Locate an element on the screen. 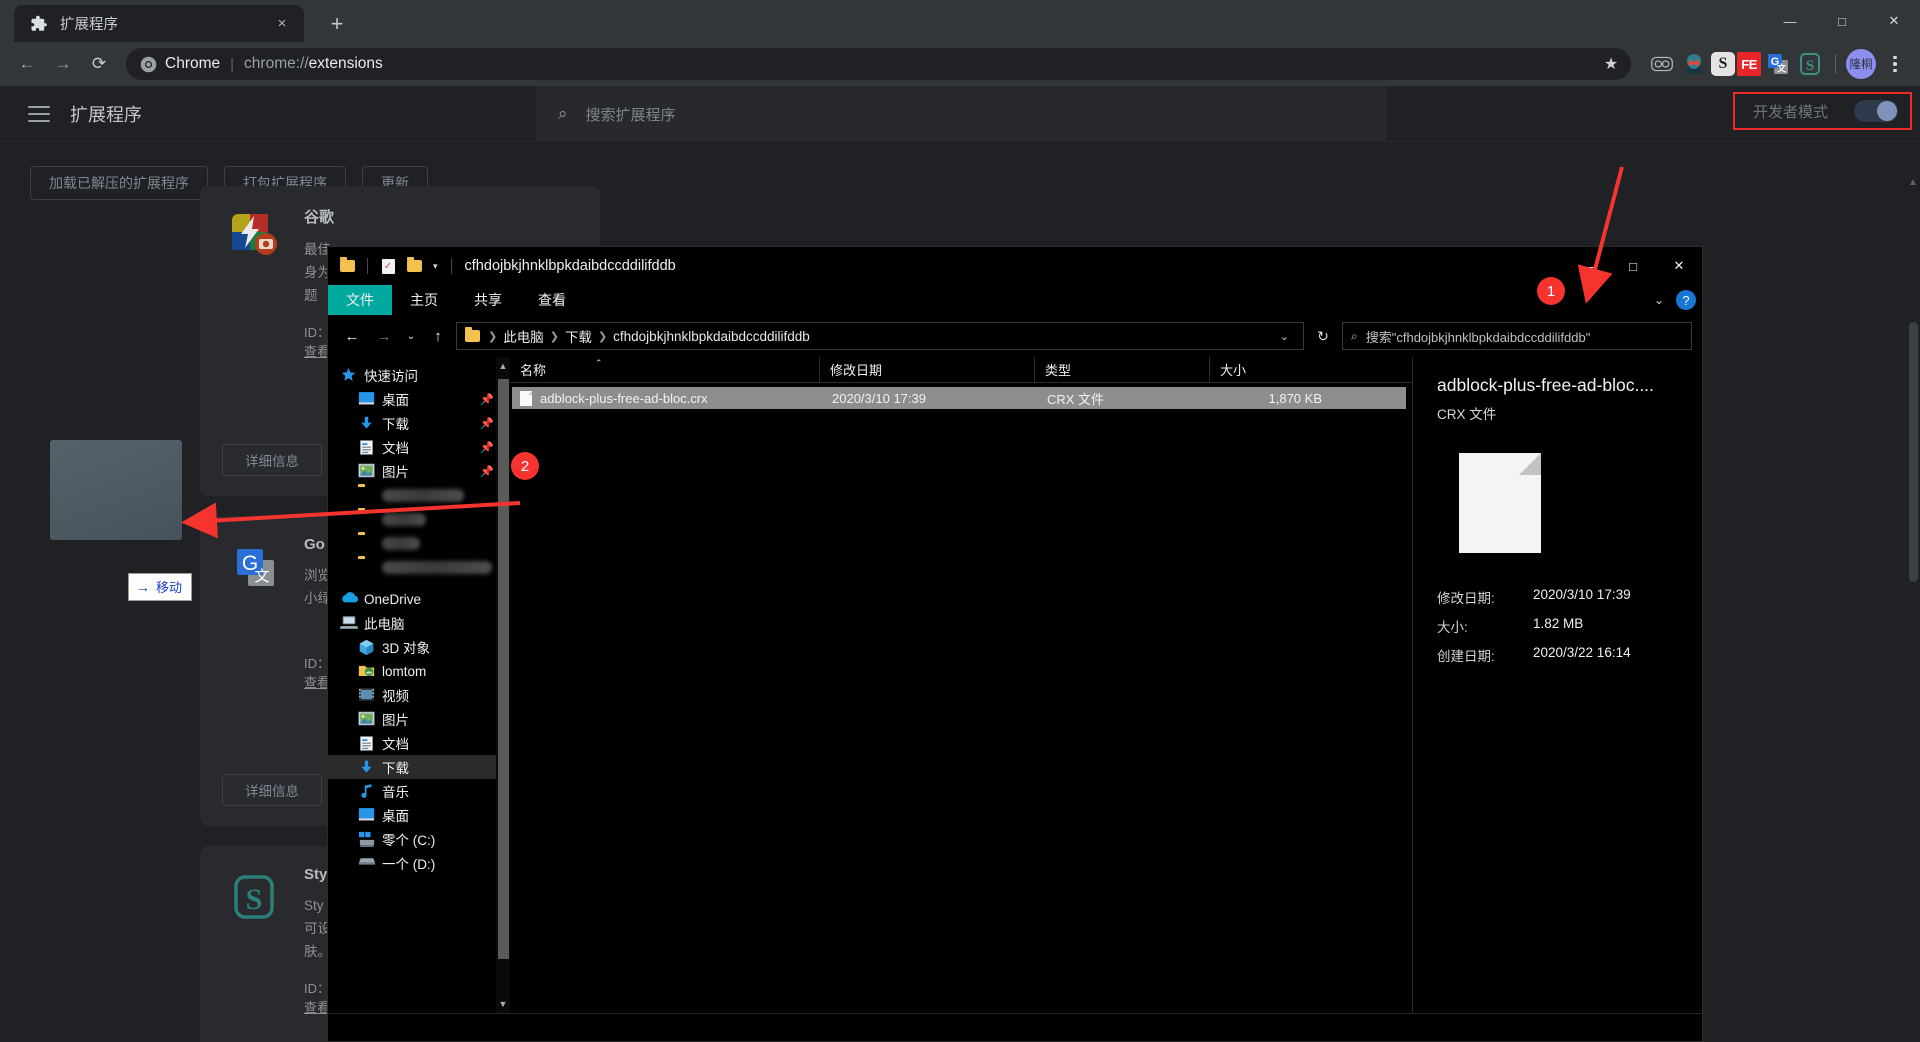  minimize-button: — is located at coordinates (1790, 21).